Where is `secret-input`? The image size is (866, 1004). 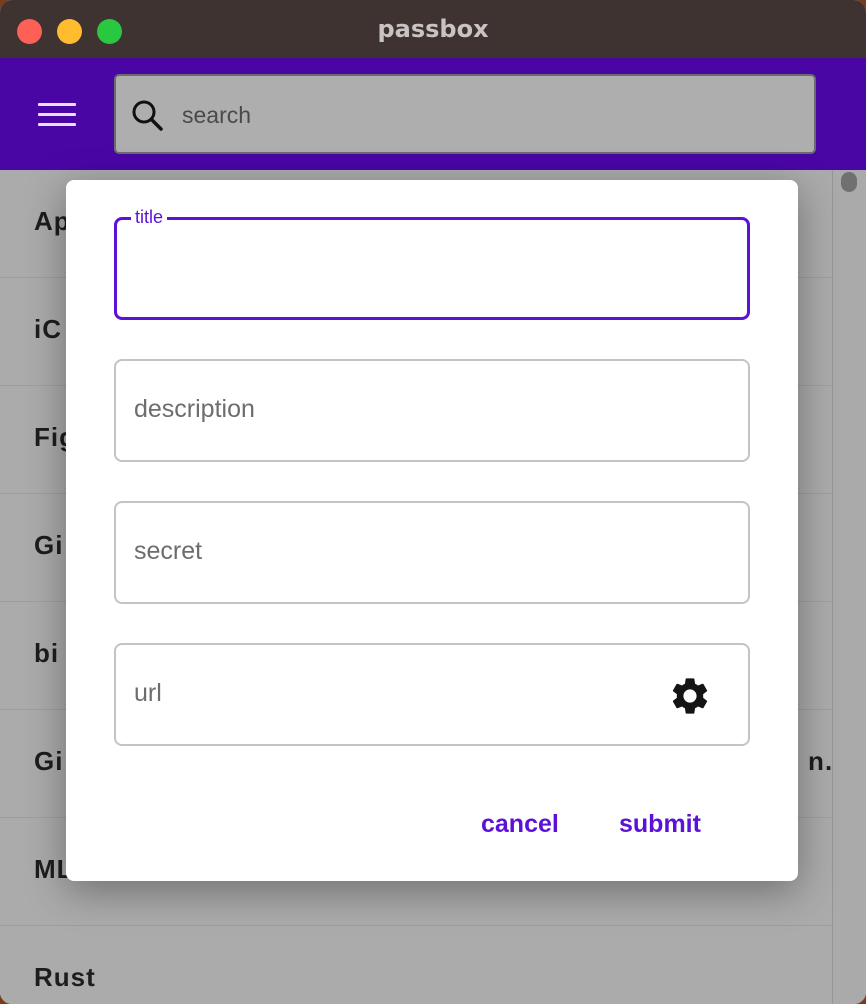
secret-input is located at coordinates (394, 551).